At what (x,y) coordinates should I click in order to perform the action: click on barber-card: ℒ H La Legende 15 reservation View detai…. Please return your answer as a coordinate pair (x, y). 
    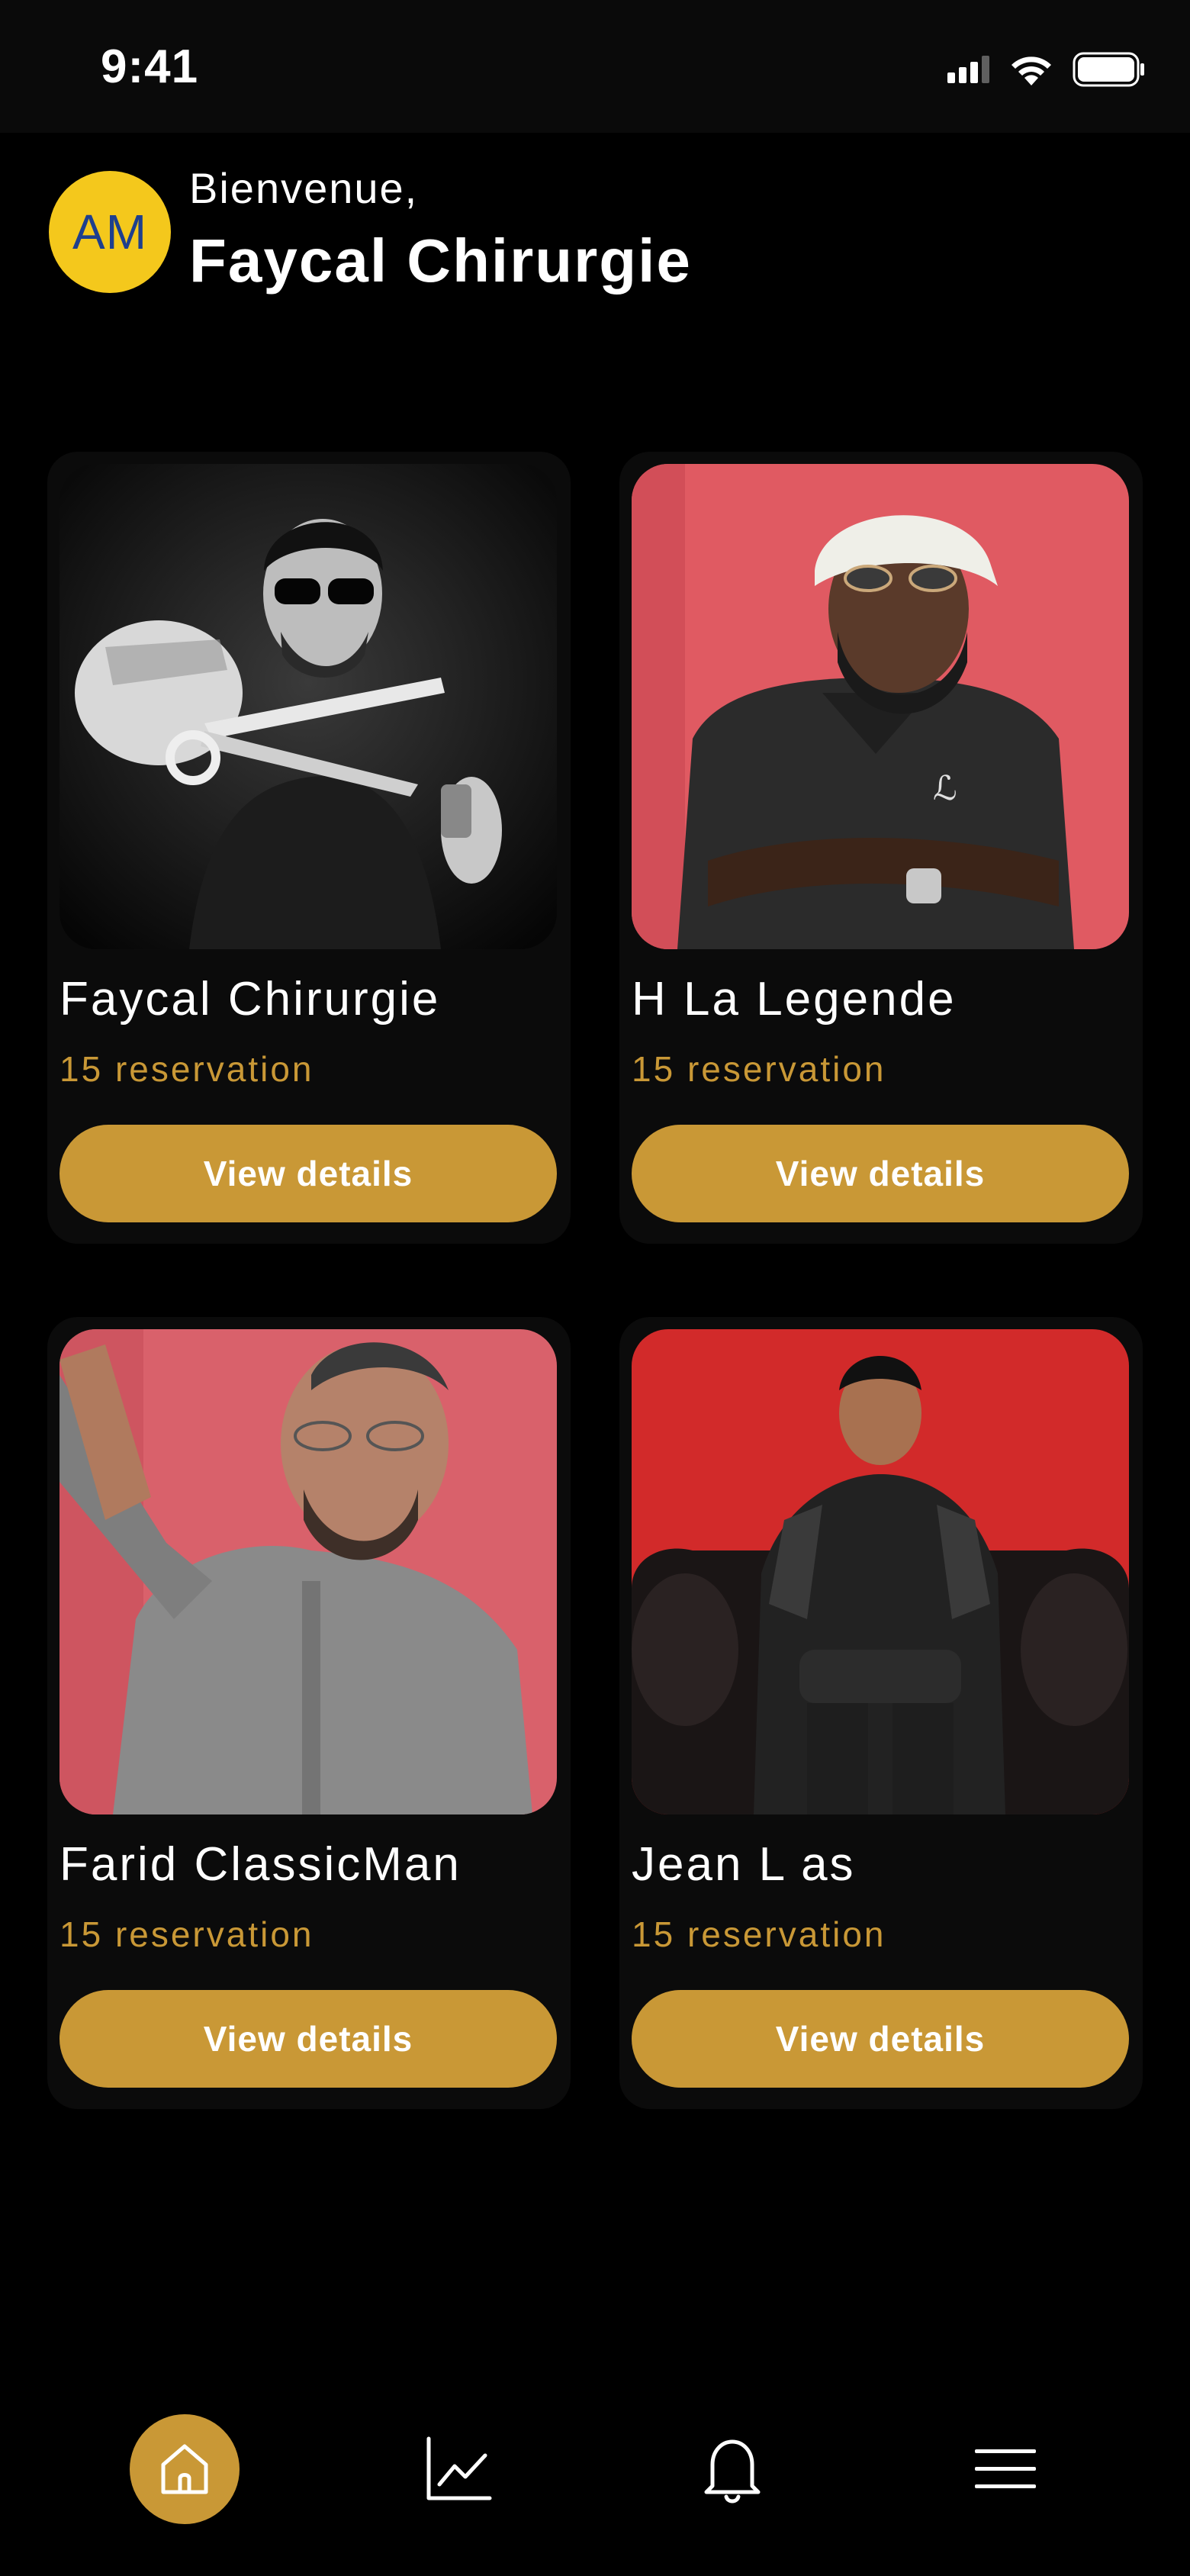
    Looking at the image, I should click on (881, 848).